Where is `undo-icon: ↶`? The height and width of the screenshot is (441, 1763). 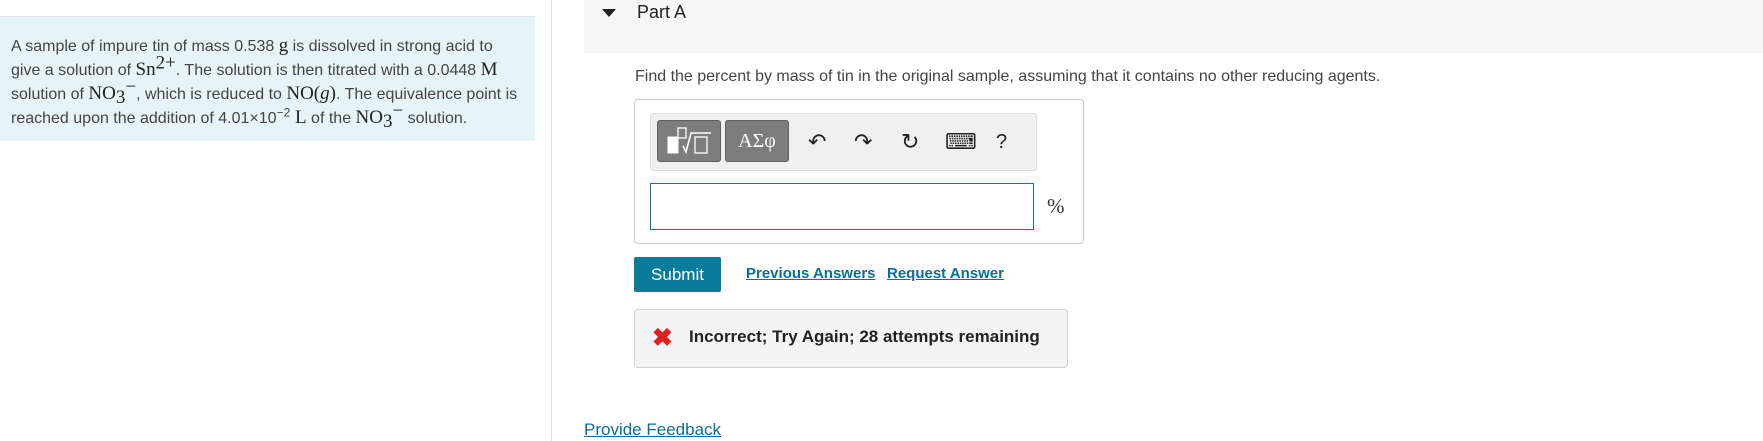
undo-icon: ↶ is located at coordinates (817, 142).